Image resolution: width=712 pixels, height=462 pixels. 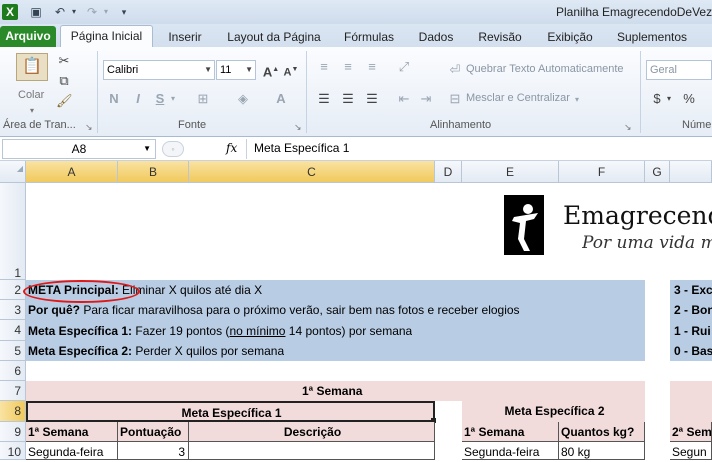 I want to click on column-header-a: A, so click(x=72, y=172).